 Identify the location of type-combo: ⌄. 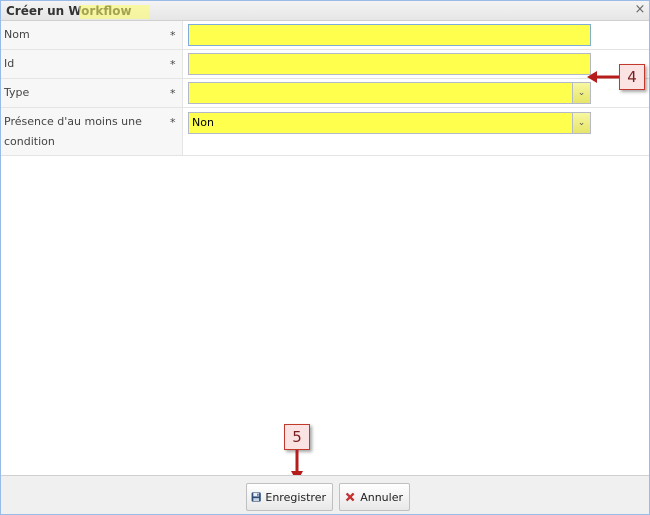
(389, 93).